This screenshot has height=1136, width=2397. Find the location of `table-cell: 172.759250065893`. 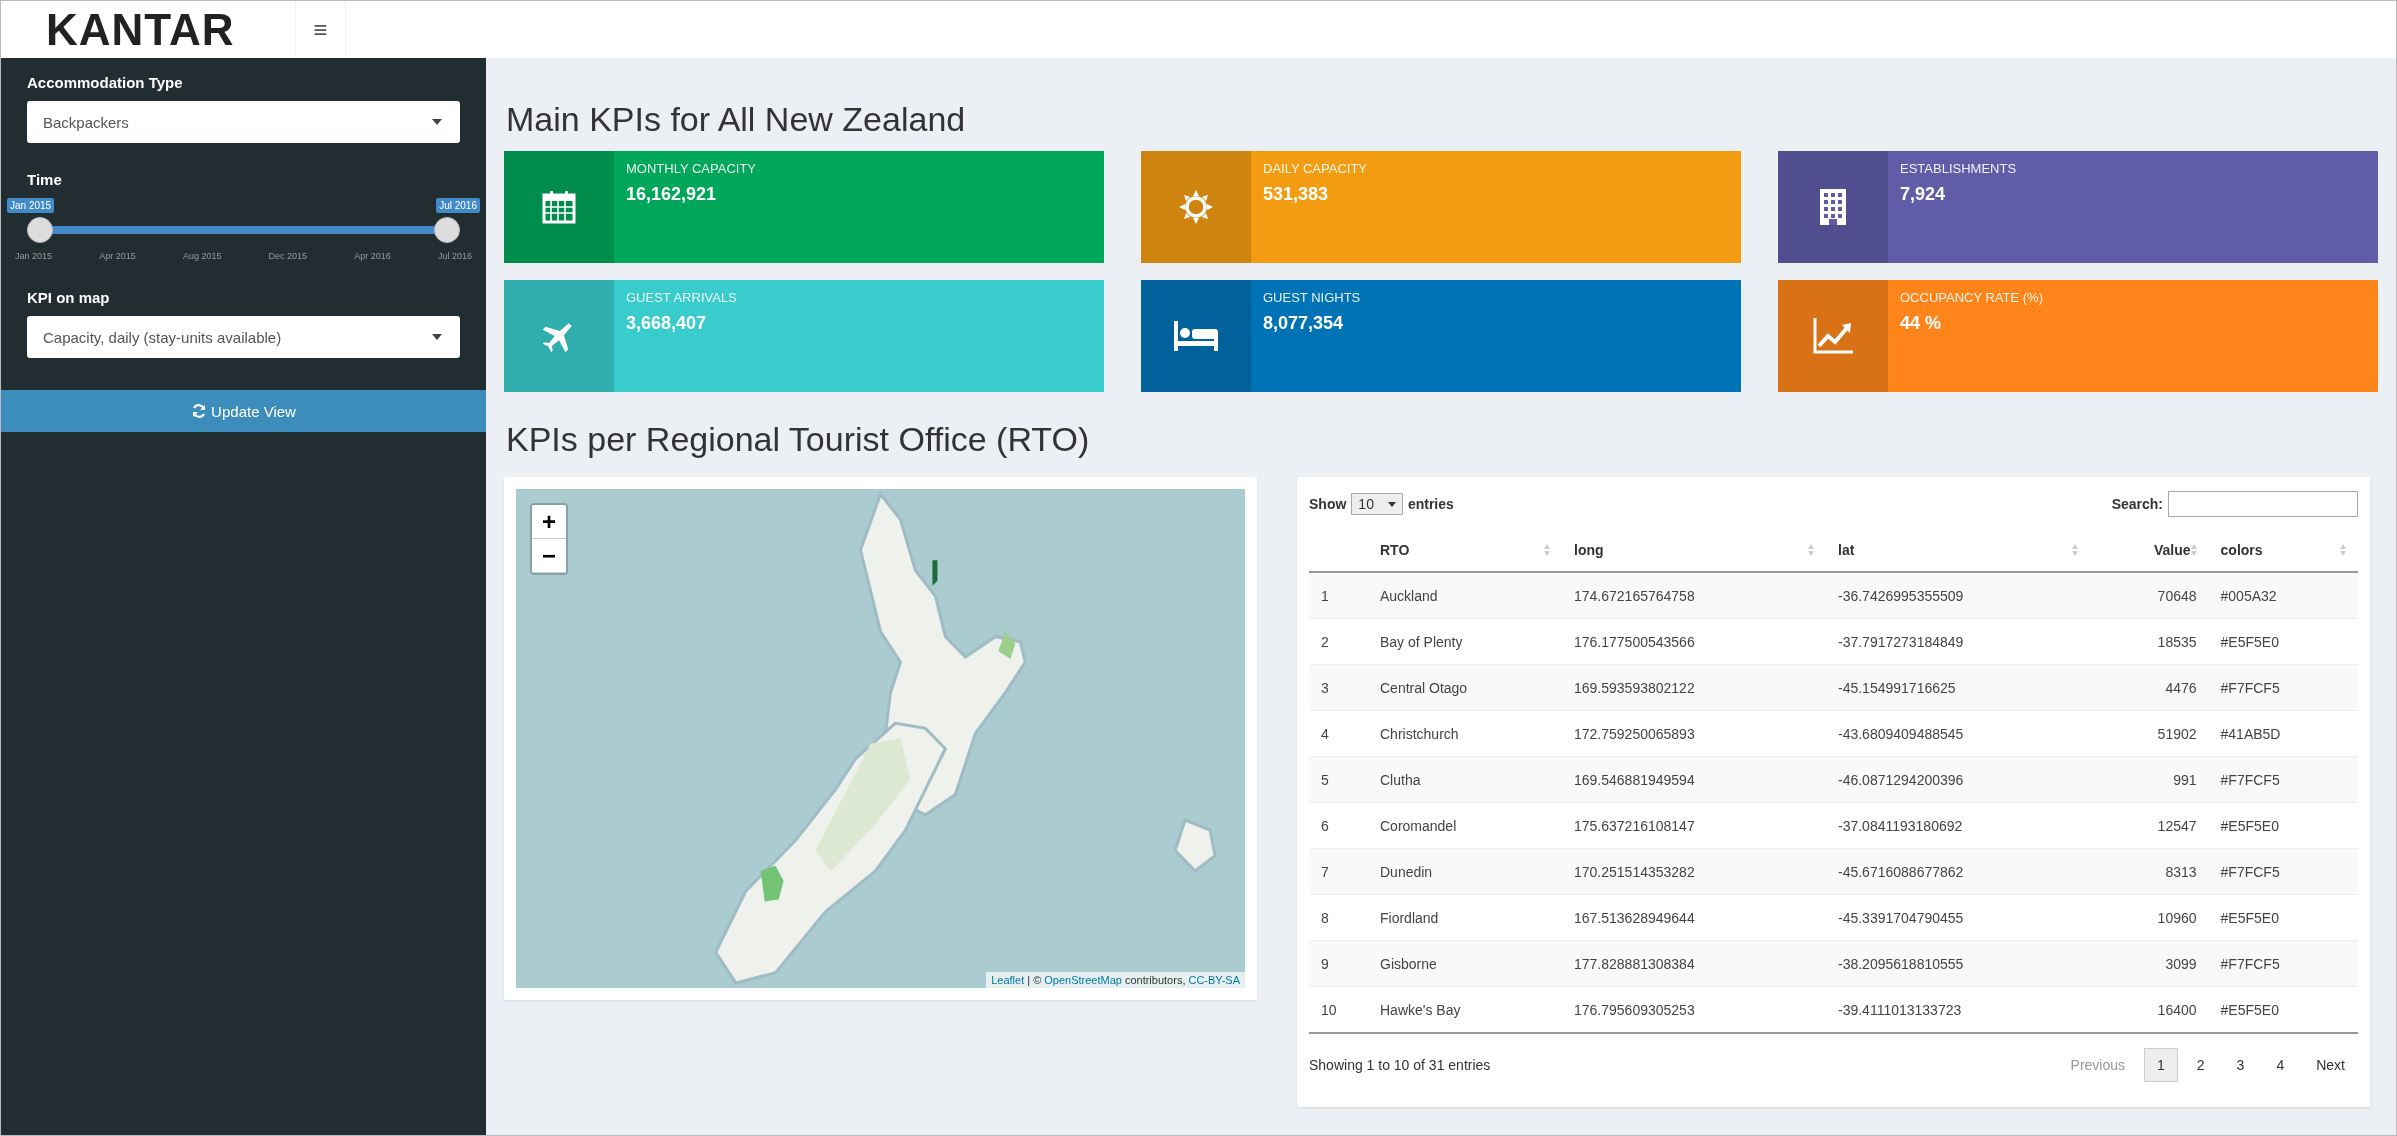

table-cell: 172.759250065893 is located at coordinates (1694, 733).